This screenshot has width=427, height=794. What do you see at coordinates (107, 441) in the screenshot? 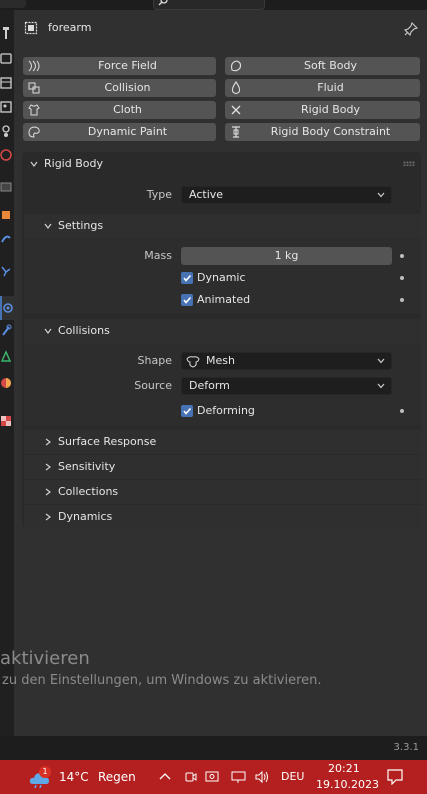
I see `surface-response-title: Surface Response` at bounding box center [107, 441].